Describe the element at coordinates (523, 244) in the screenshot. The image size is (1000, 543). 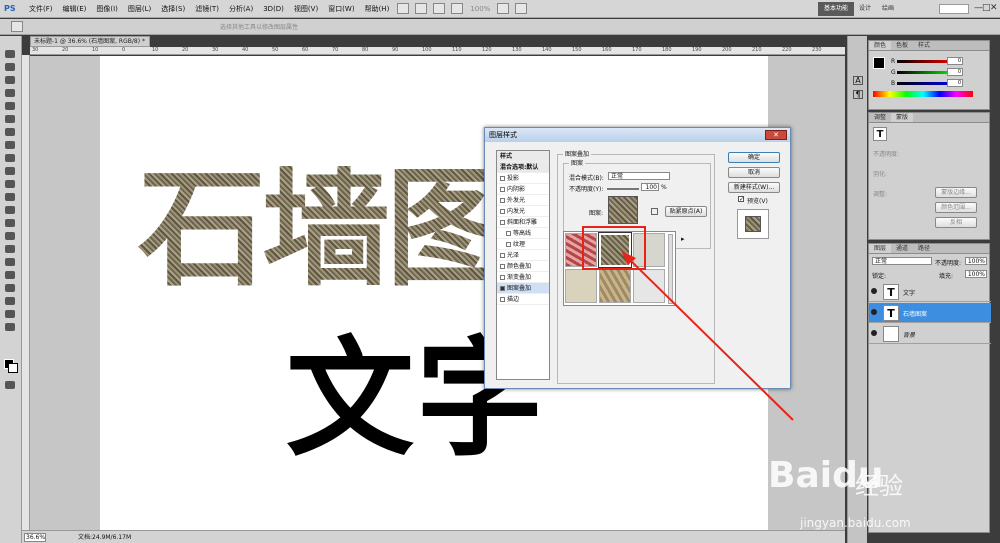
I see `style-item: 纹理` at that location.